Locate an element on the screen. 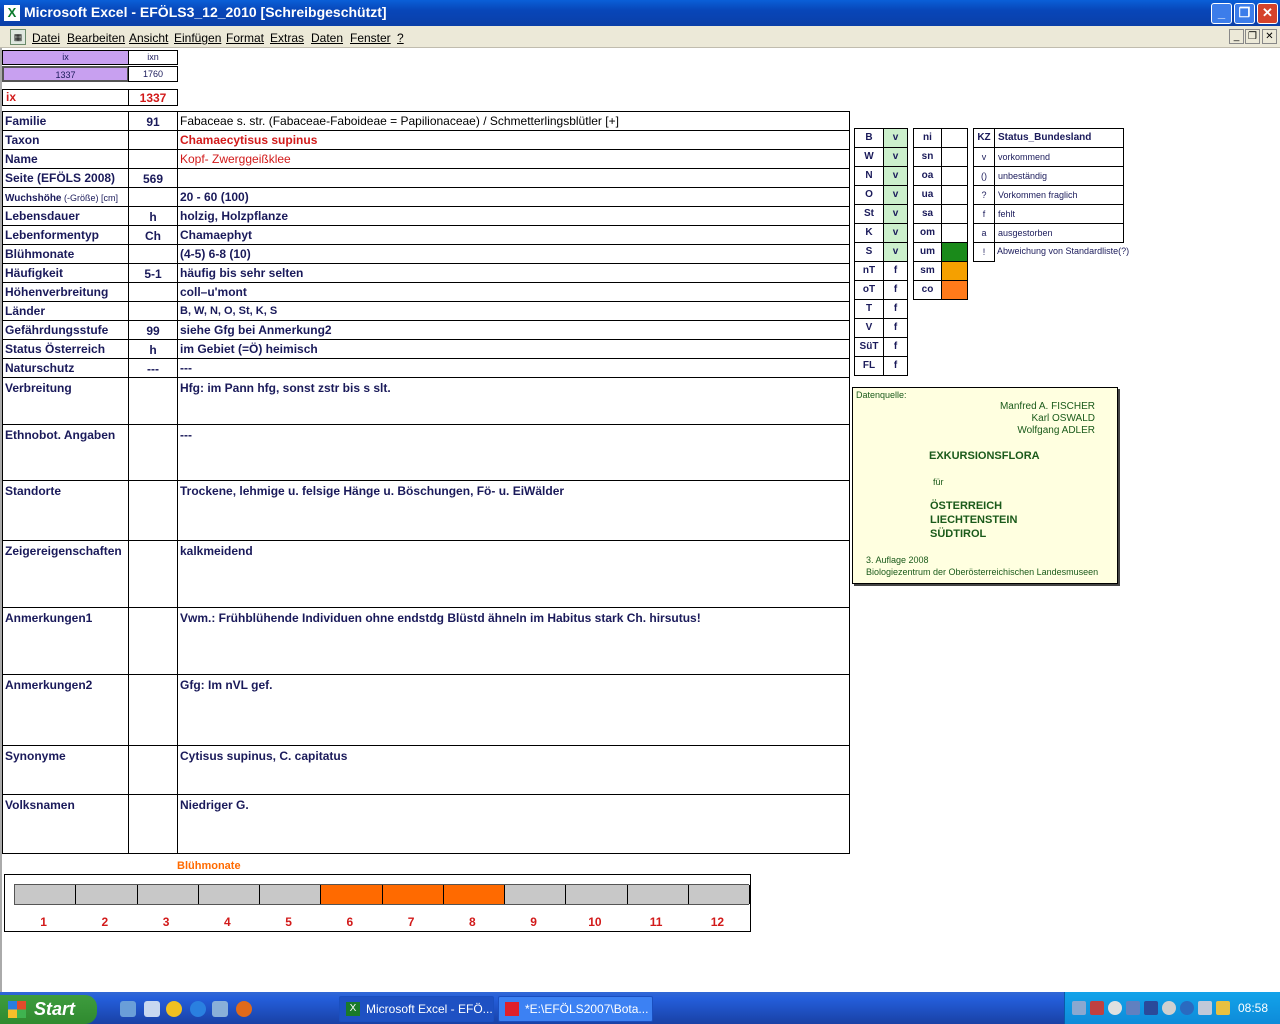  security-icon is located at coordinates (1097, 1008).